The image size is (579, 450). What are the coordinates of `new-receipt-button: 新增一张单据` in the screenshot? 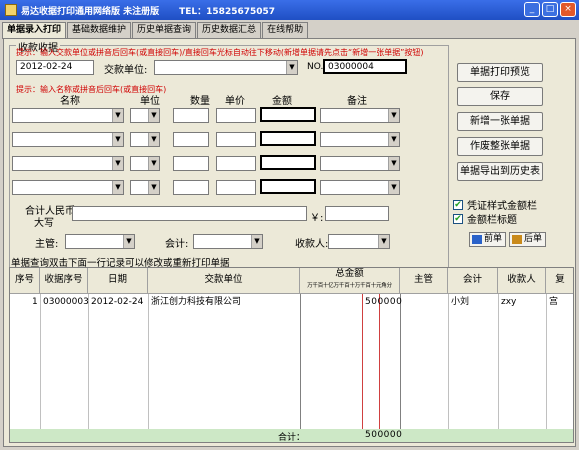 It's located at (500, 121).